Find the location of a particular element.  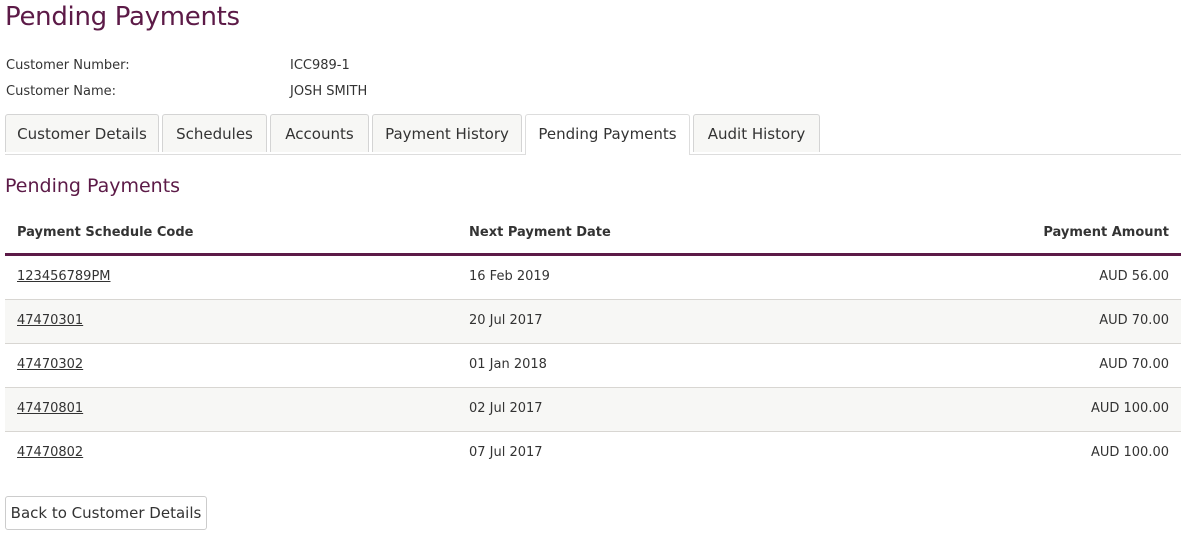

next-payment-date: 07 Jul 2017 is located at coordinates (506, 452).